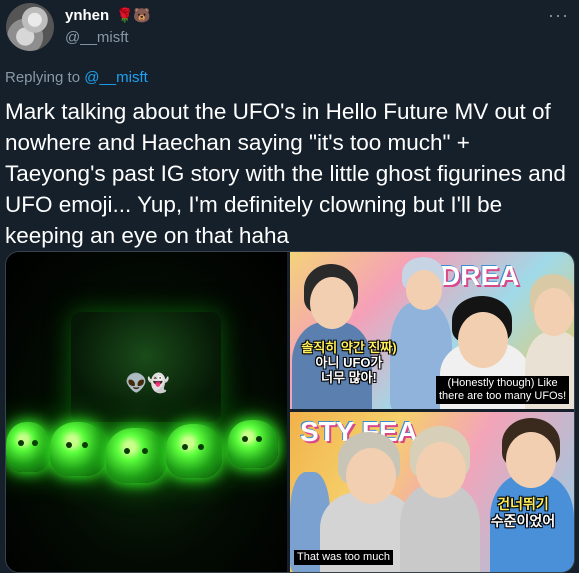  Describe the element at coordinates (87, 15) in the screenshot. I see `display-name: ynhen` at that location.